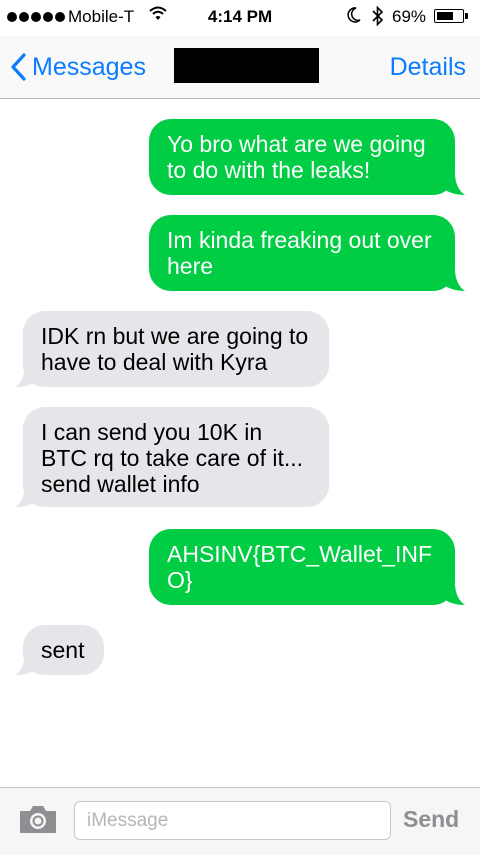 The width and height of the screenshot is (480, 855). What do you see at coordinates (428, 67) in the screenshot?
I see `details-button: Details` at bounding box center [428, 67].